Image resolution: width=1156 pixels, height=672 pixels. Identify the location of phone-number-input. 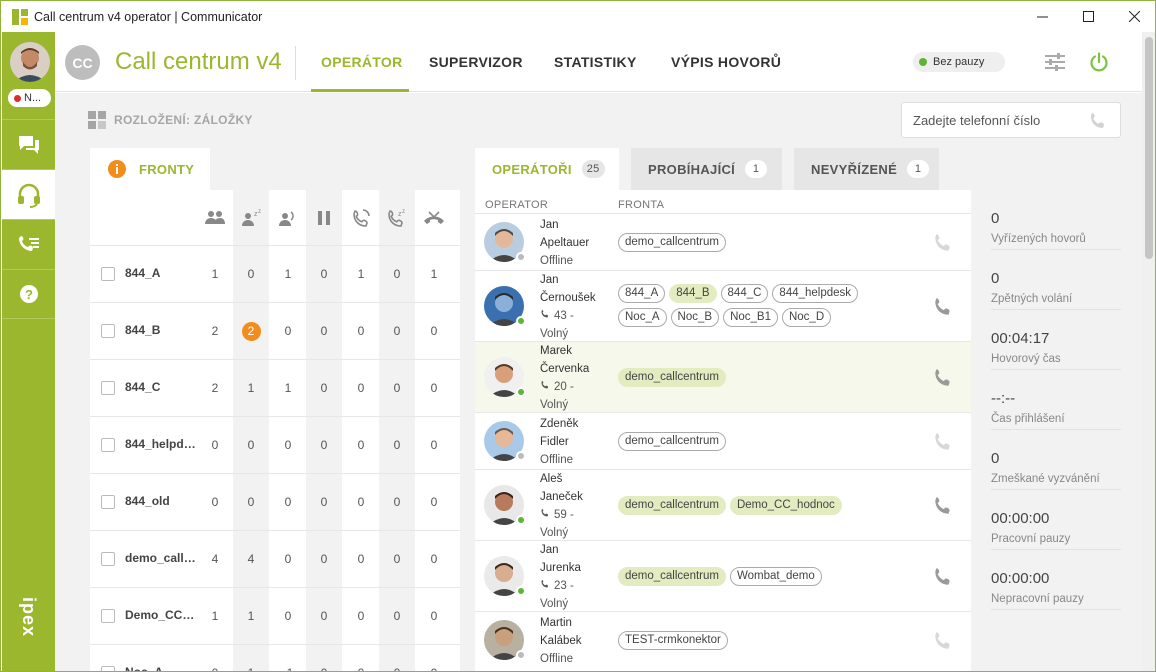
(998, 120).